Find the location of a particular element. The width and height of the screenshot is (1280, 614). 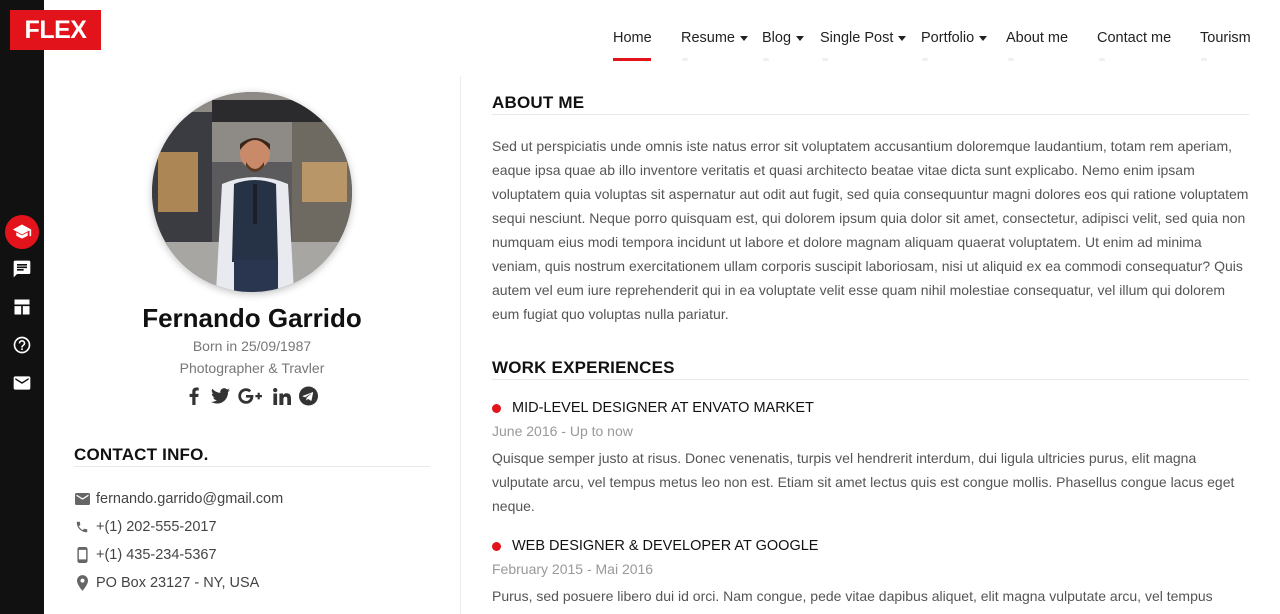

job-title: MID-LEVEL DESIGNER AT ENVATO MARKET is located at coordinates (653, 408).